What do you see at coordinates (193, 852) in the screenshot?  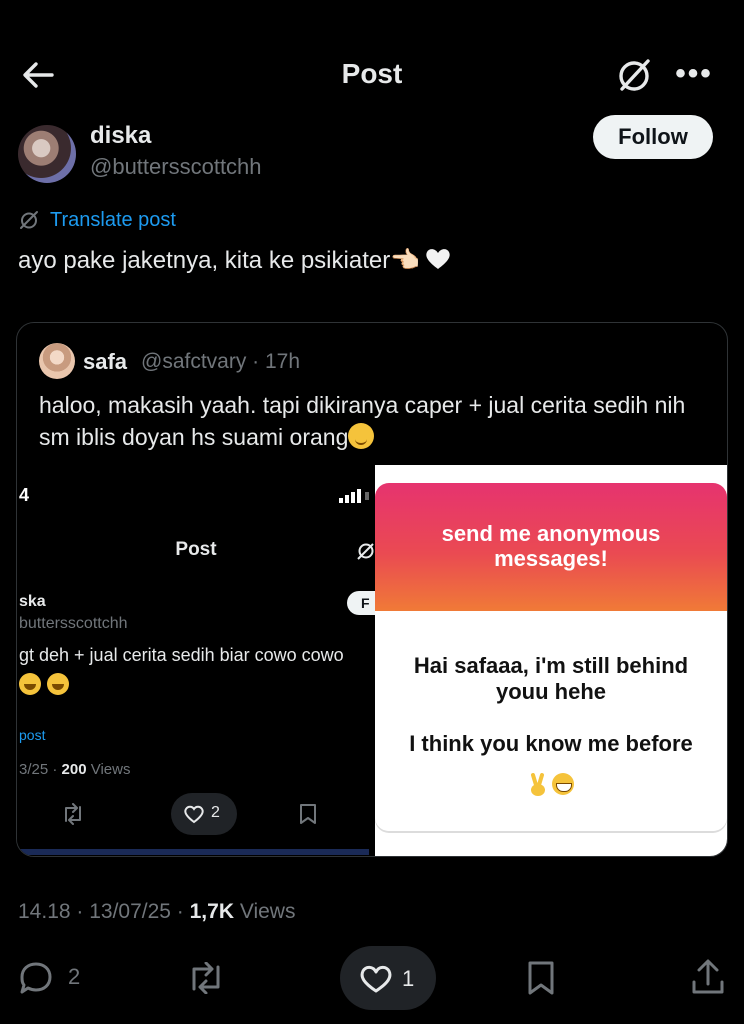 I see `screenshot-bottom-bar` at bounding box center [193, 852].